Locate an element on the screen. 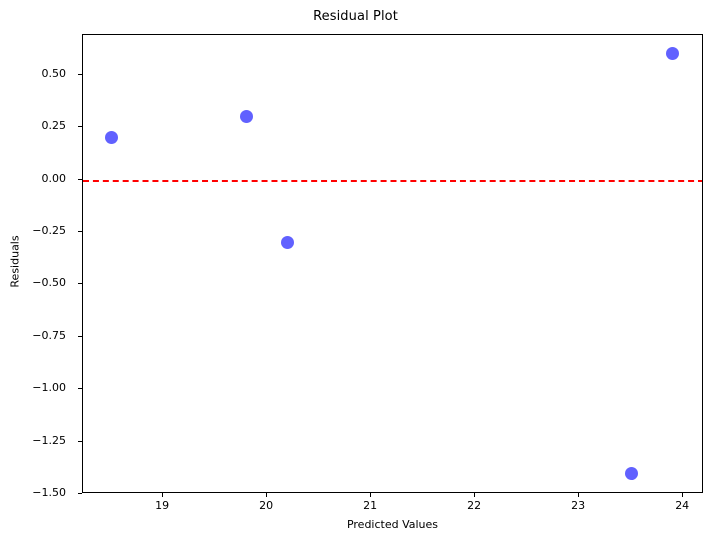 Image resolution: width=711 pixels, height=547 pixels. y-tick-label: −1.50 is located at coordinates (49, 492).